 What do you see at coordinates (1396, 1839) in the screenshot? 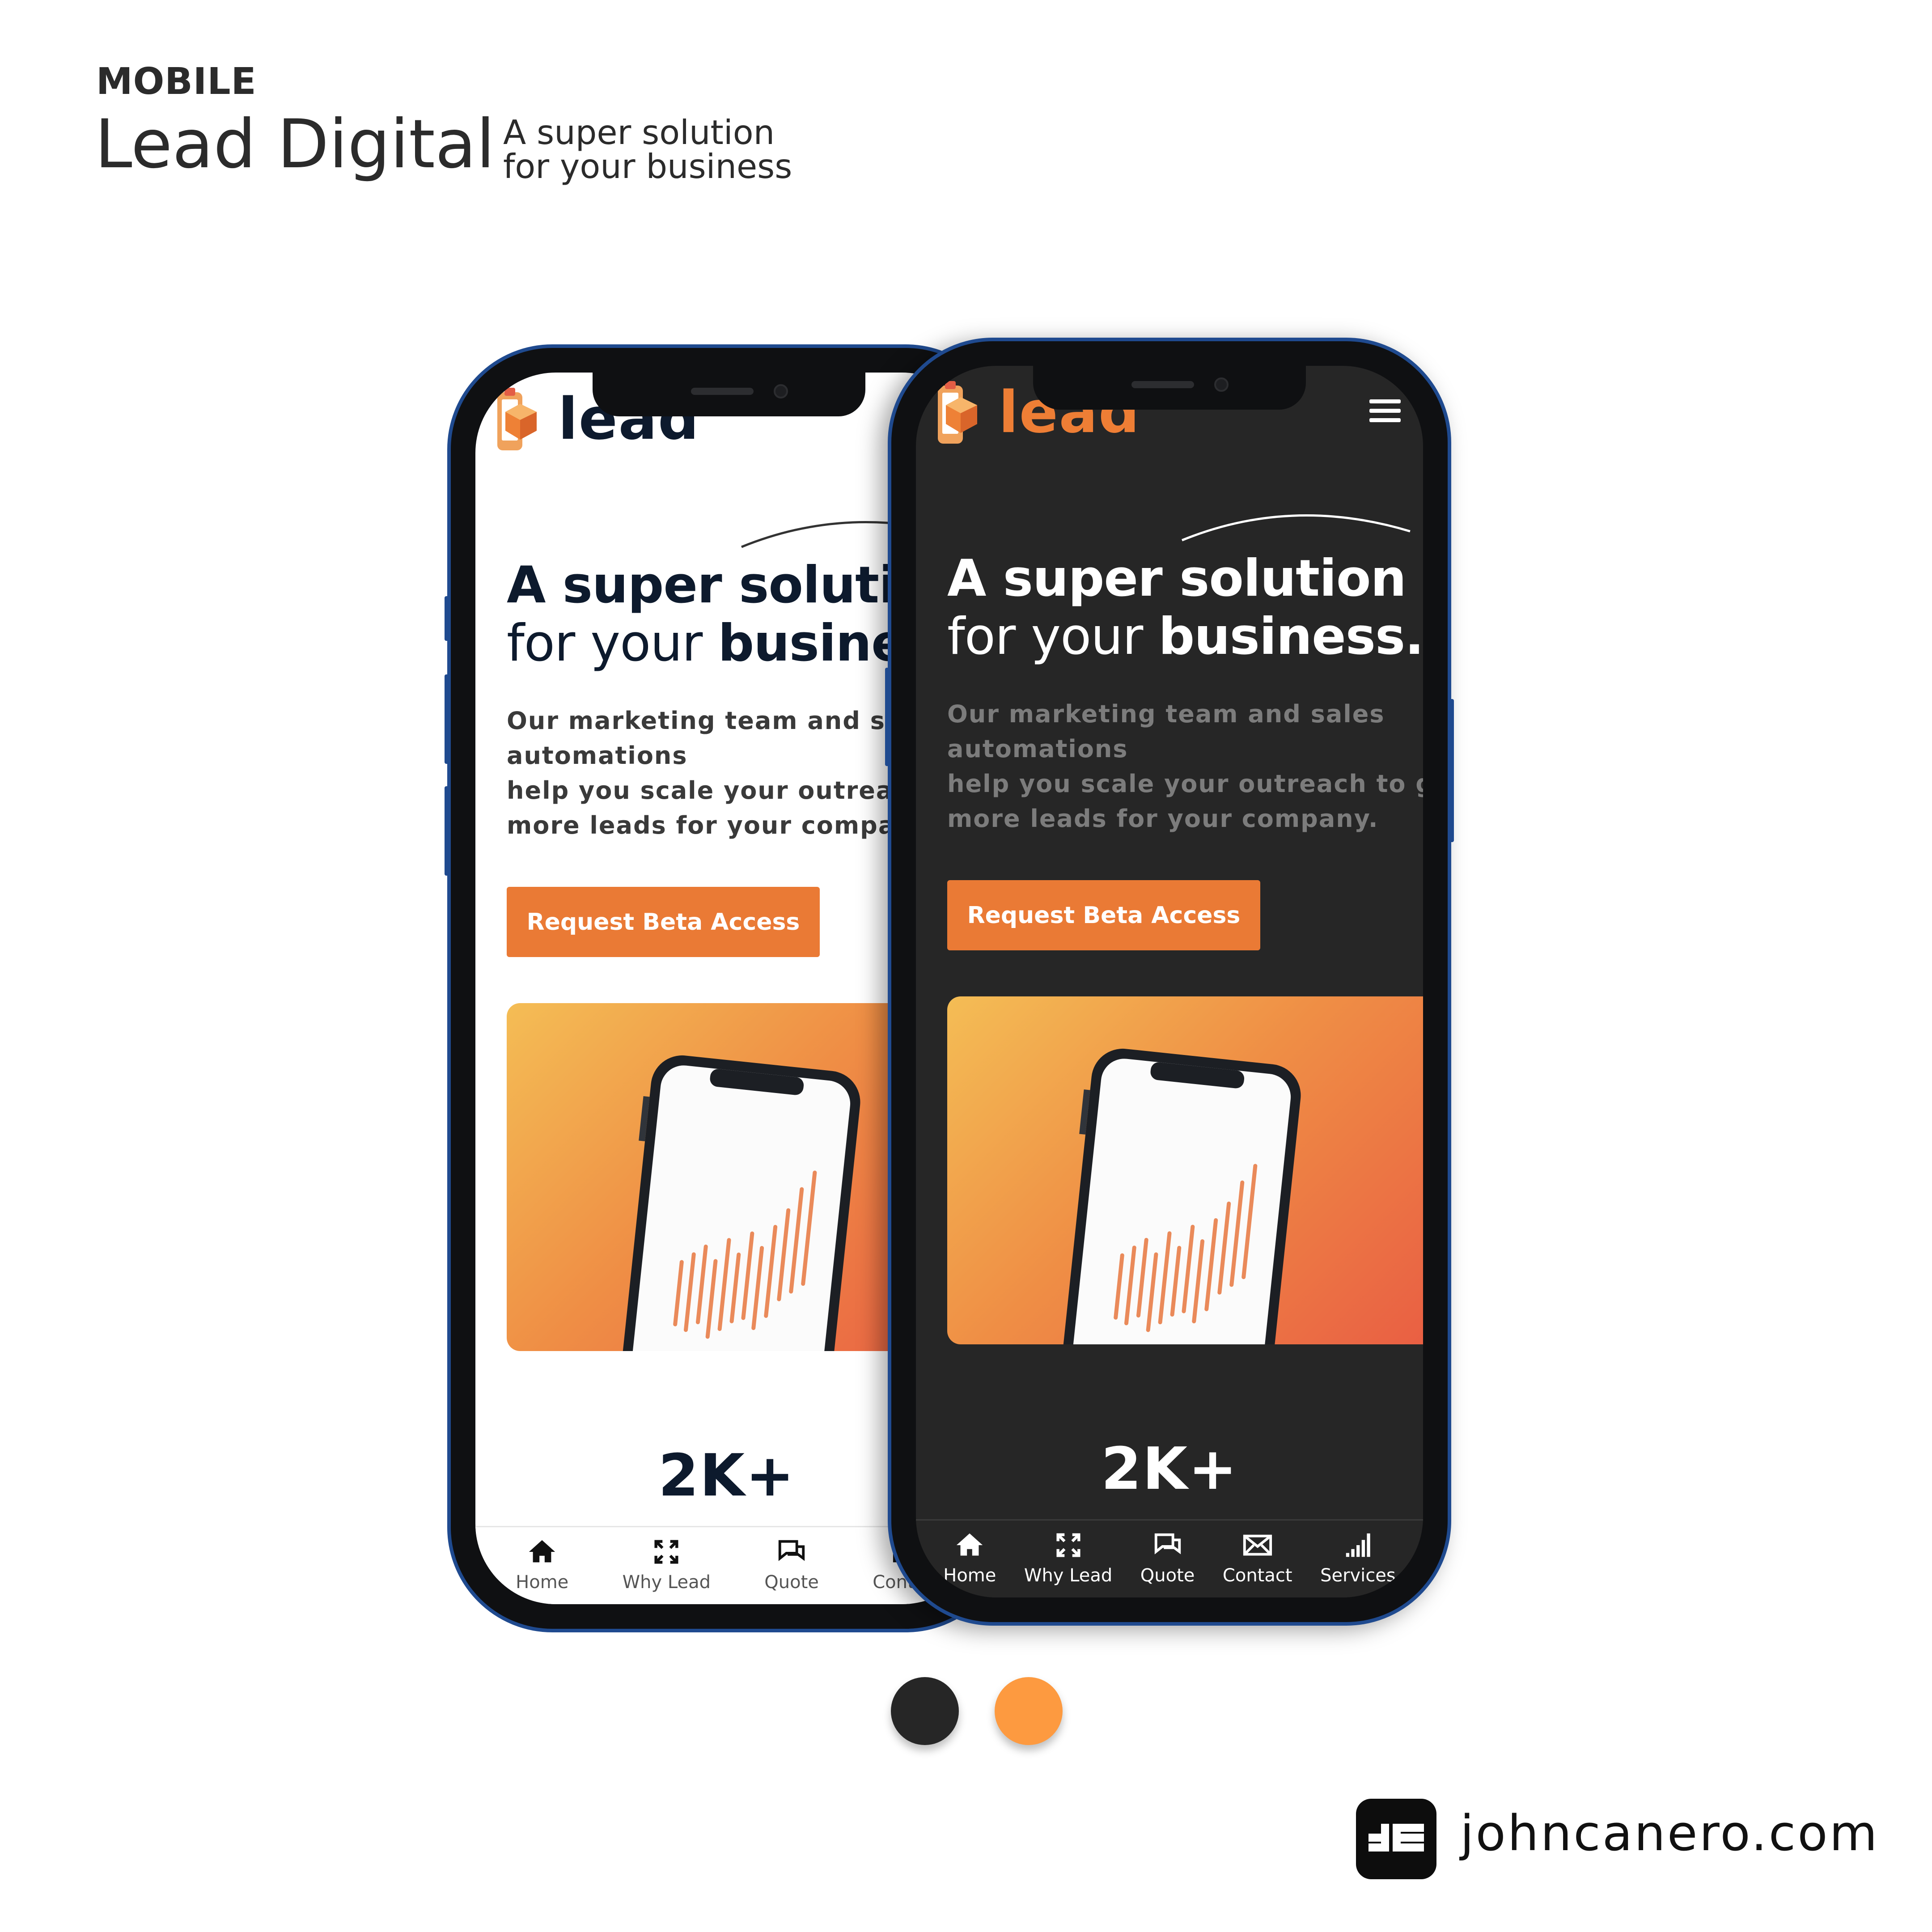
I see `jc-logo-icon` at bounding box center [1396, 1839].